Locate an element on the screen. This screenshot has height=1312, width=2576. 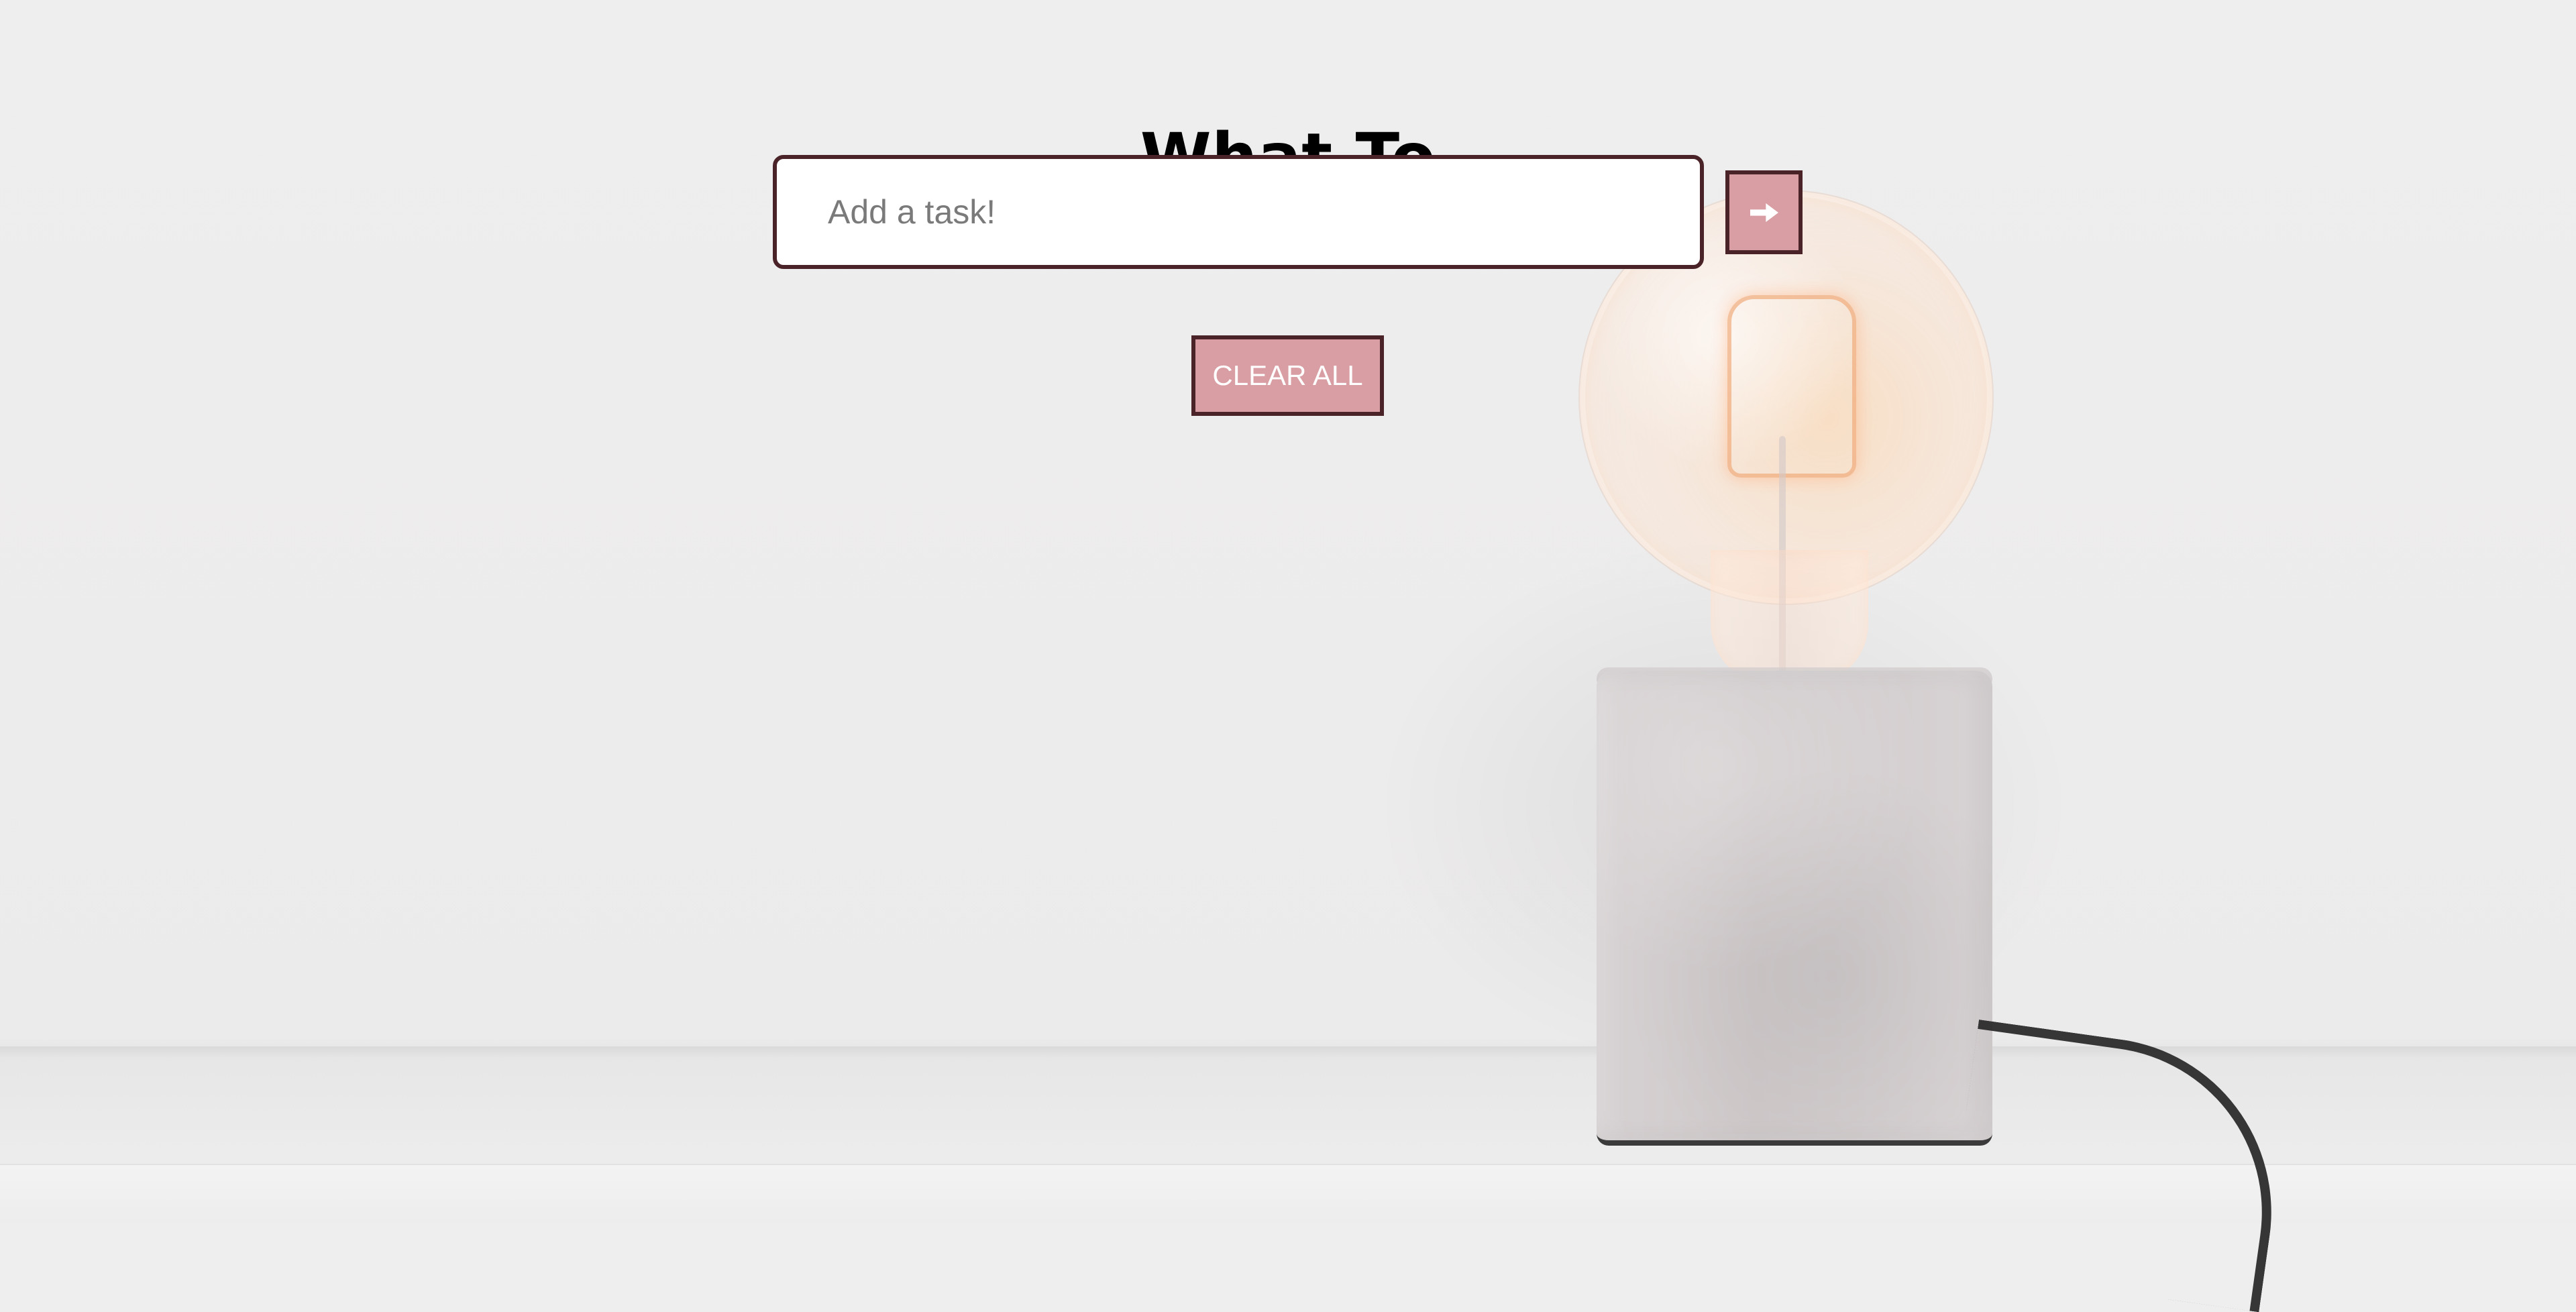
add-task-button is located at coordinates (1764, 212).